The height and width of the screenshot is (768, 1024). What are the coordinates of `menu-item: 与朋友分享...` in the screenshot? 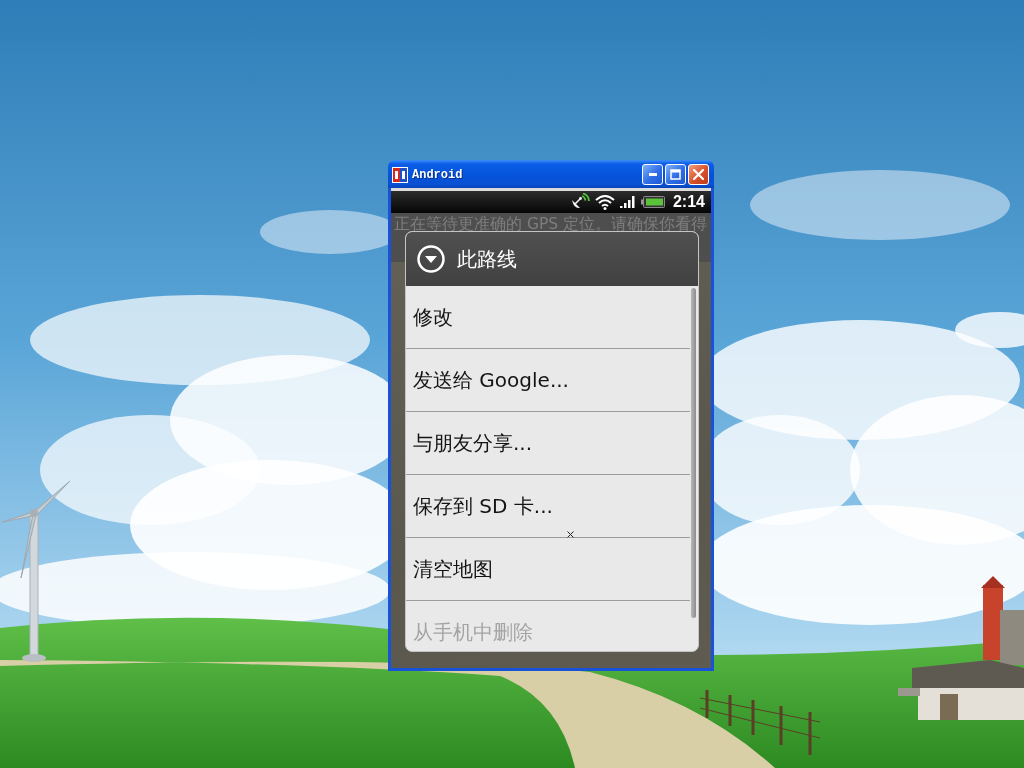 It's located at (548, 443).